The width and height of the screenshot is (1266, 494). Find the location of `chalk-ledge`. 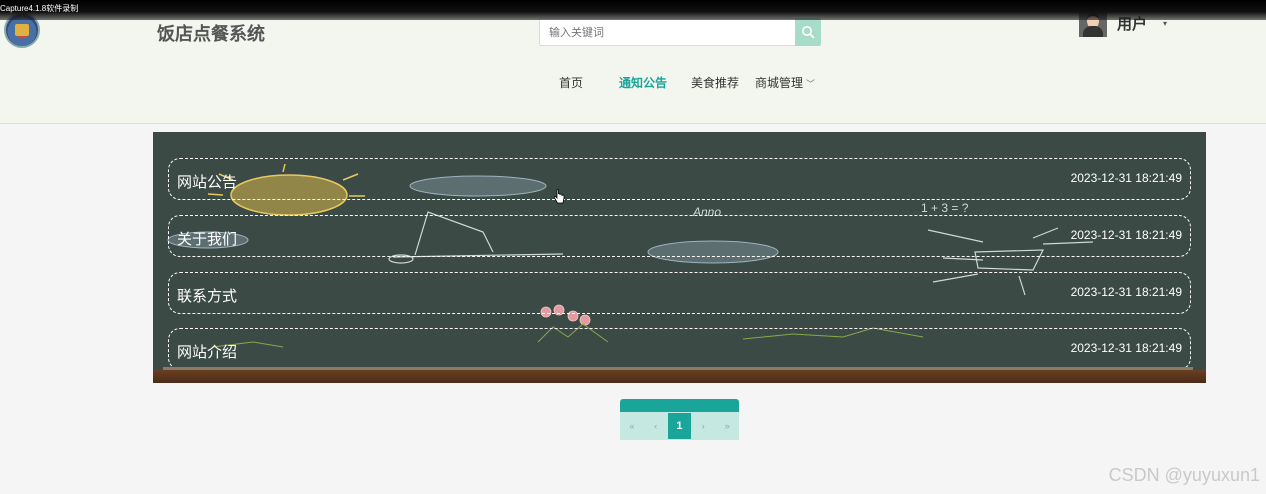

chalk-ledge is located at coordinates (679, 375).